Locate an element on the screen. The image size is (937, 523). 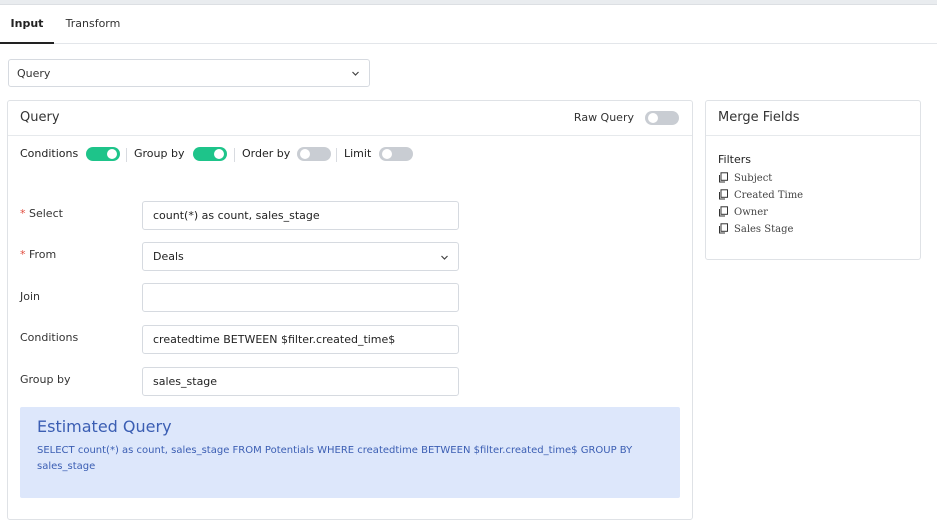
query-options-row: Conditions Group by Order by Limit is located at coordinates (350, 154).